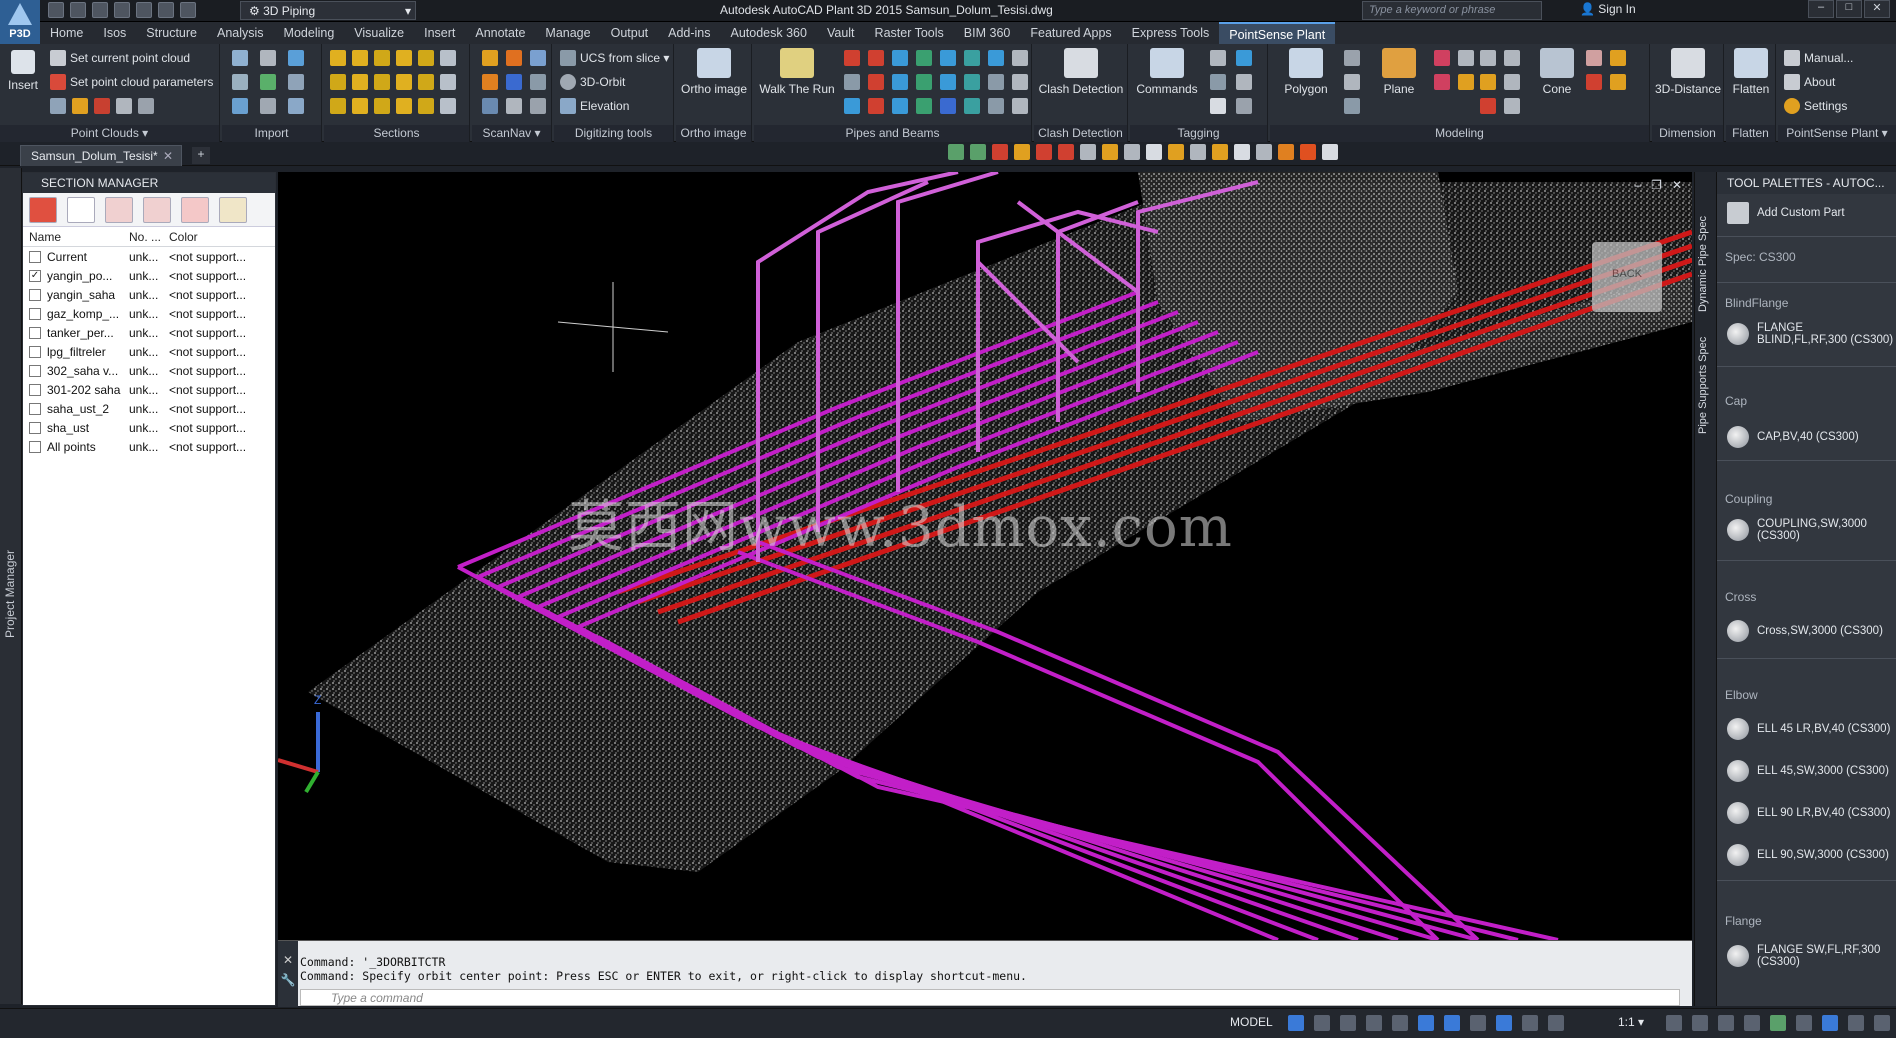 The width and height of the screenshot is (1896, 1038). I want to click on palette-item-flange-sw: FLANGE SW,FL,RF,300 (CS300), so click(1811, 956).